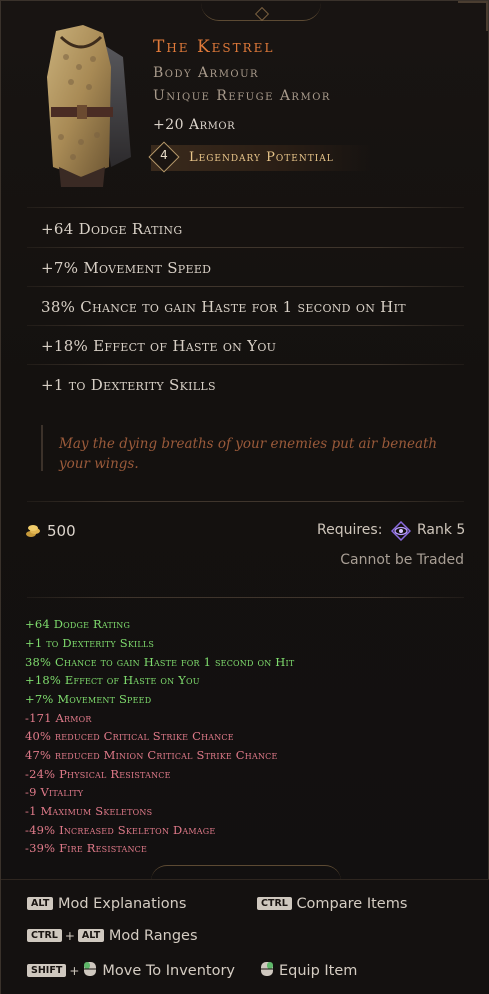  Describe the element at coordinates (47, 970) in the screenshot. I see `key-shift: SHIFT` at that location.